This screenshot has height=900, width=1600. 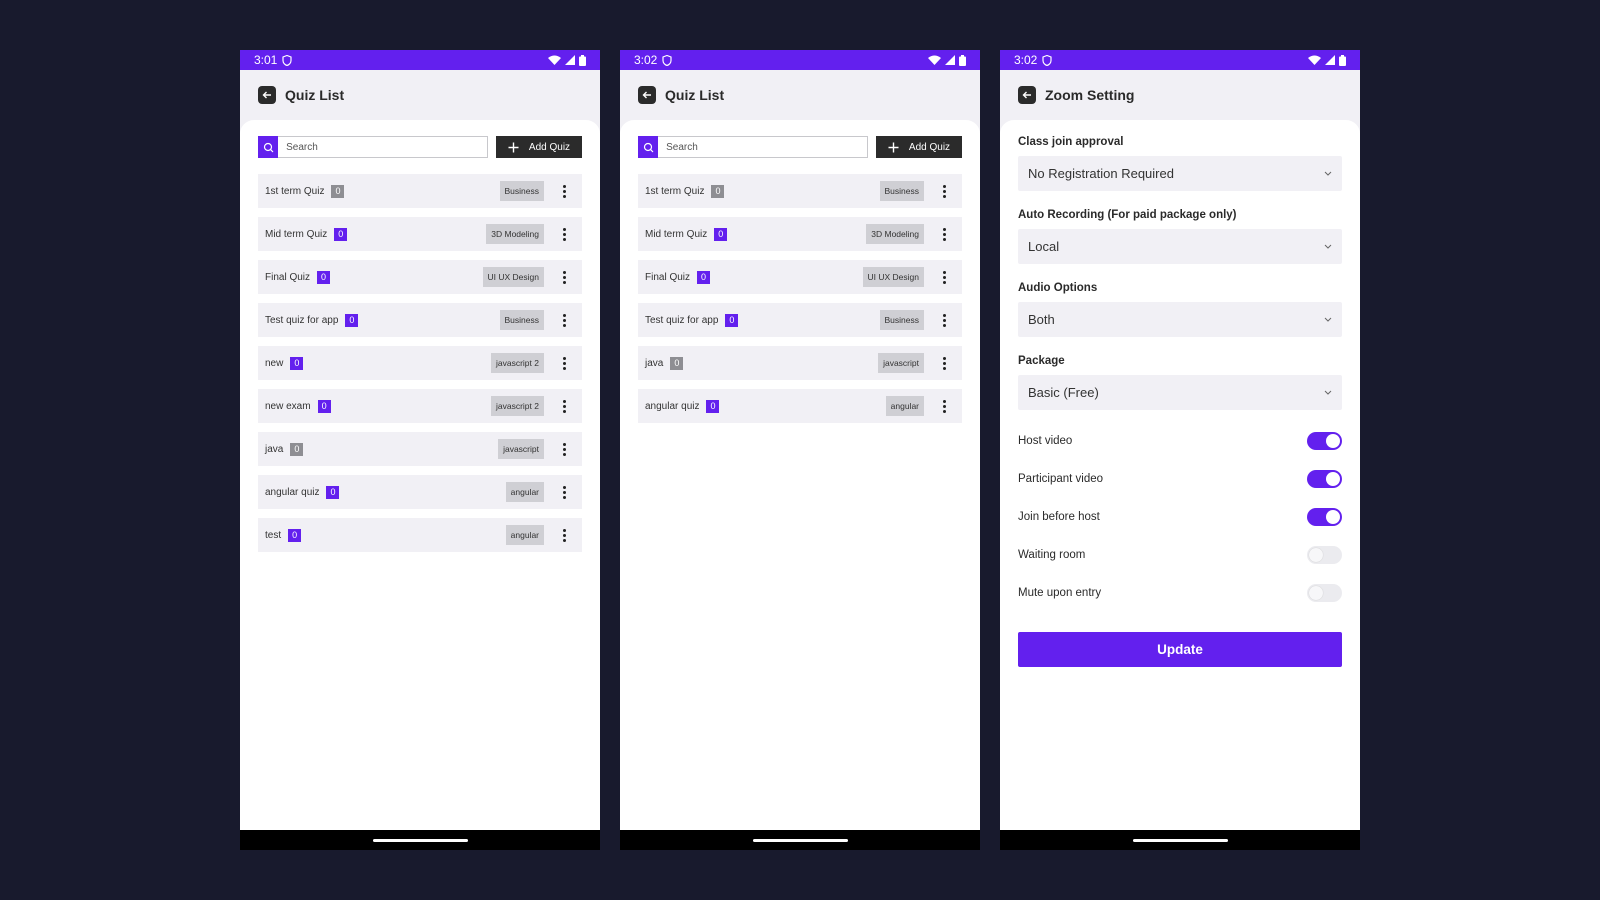 What do you see at coordinates (1180, 173) in the screenshot?
I see `class-join-approval-select: No Registration Required` at bounding box center [1180, 173].